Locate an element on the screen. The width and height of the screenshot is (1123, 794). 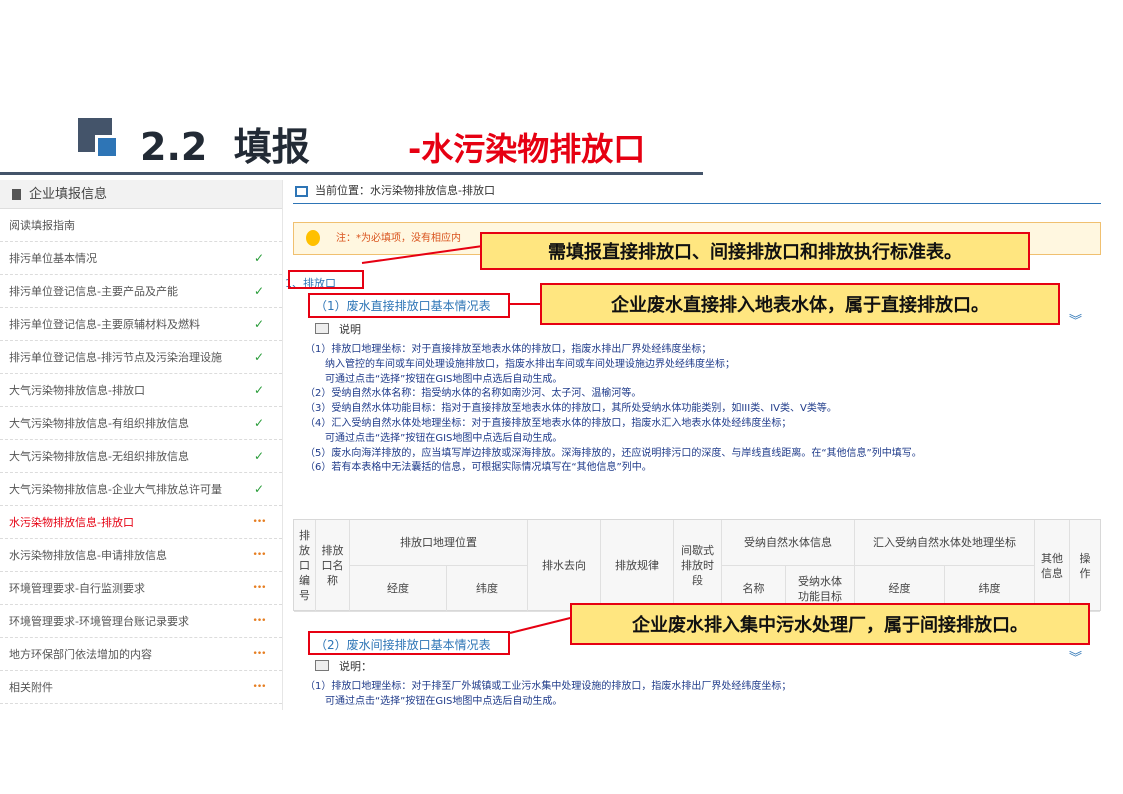
sidebar-item-label: 环境管理要求-环境管理台账记录要求 is located at coordinates (99, 621).